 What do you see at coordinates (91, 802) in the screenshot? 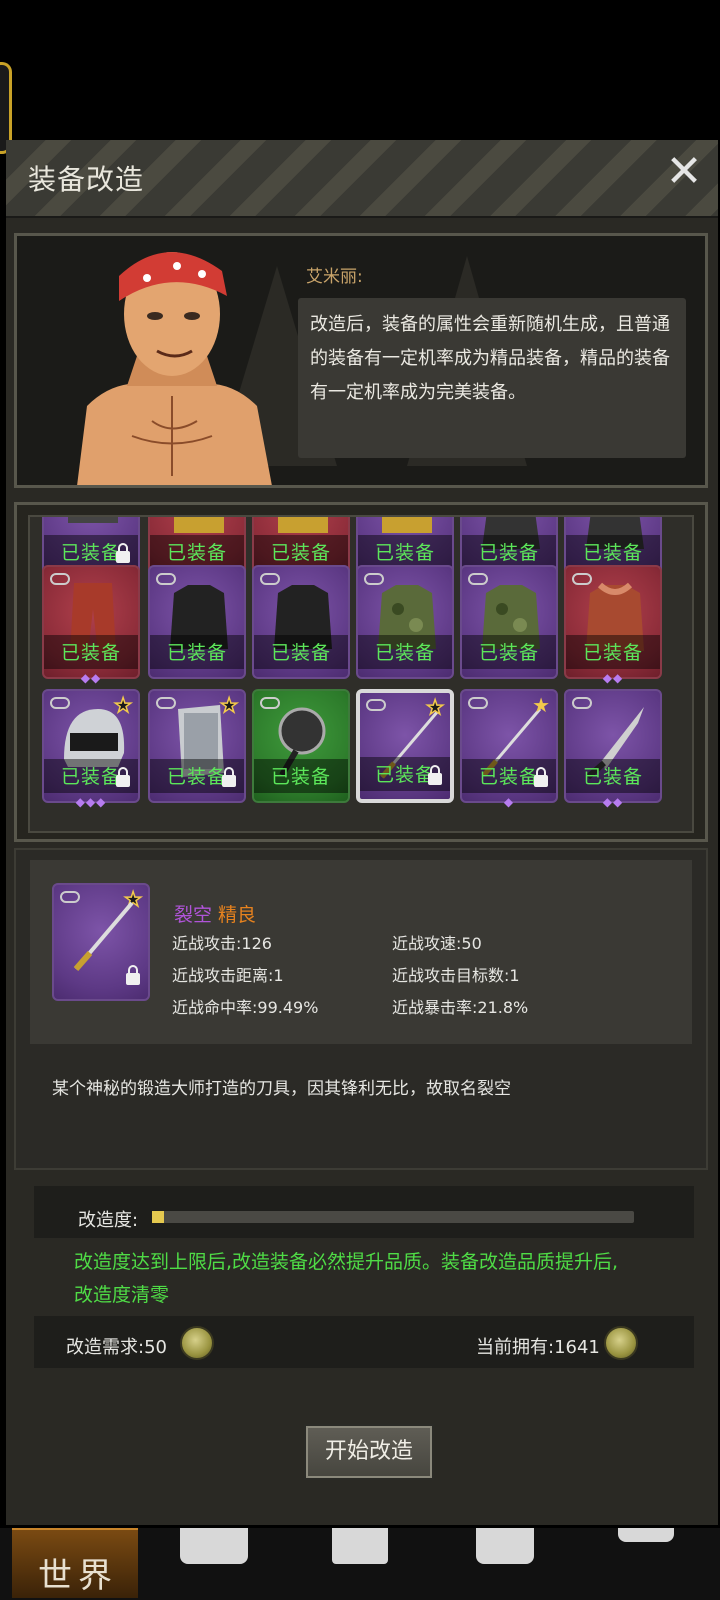
I see `gem-icon: ◆◆◆` at bounding box center [91, 802].